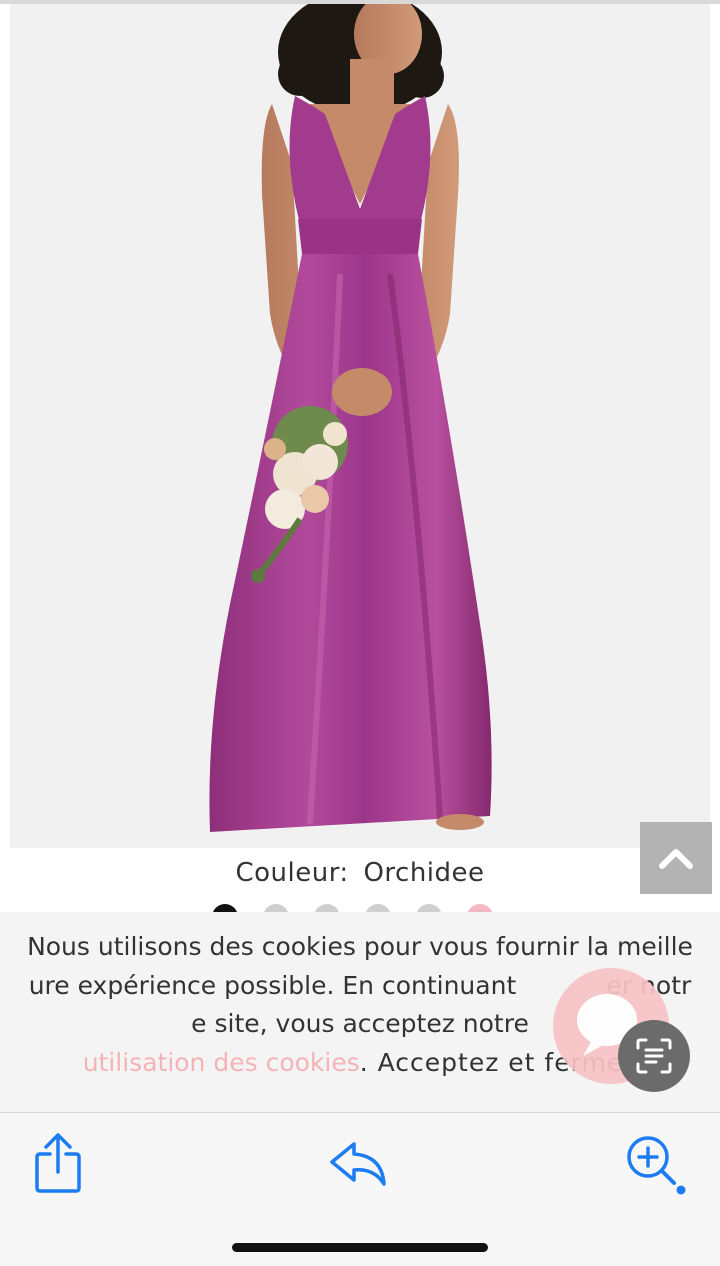 The image size is (720, 1266). Describe the element at coordinates (424, 873) in the screenshot. I see `color-value: Orchidee` at that location.